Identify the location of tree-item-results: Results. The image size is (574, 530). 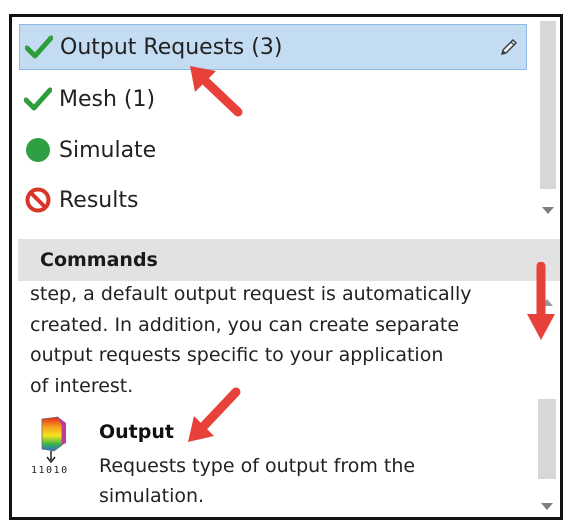
(273, 200).